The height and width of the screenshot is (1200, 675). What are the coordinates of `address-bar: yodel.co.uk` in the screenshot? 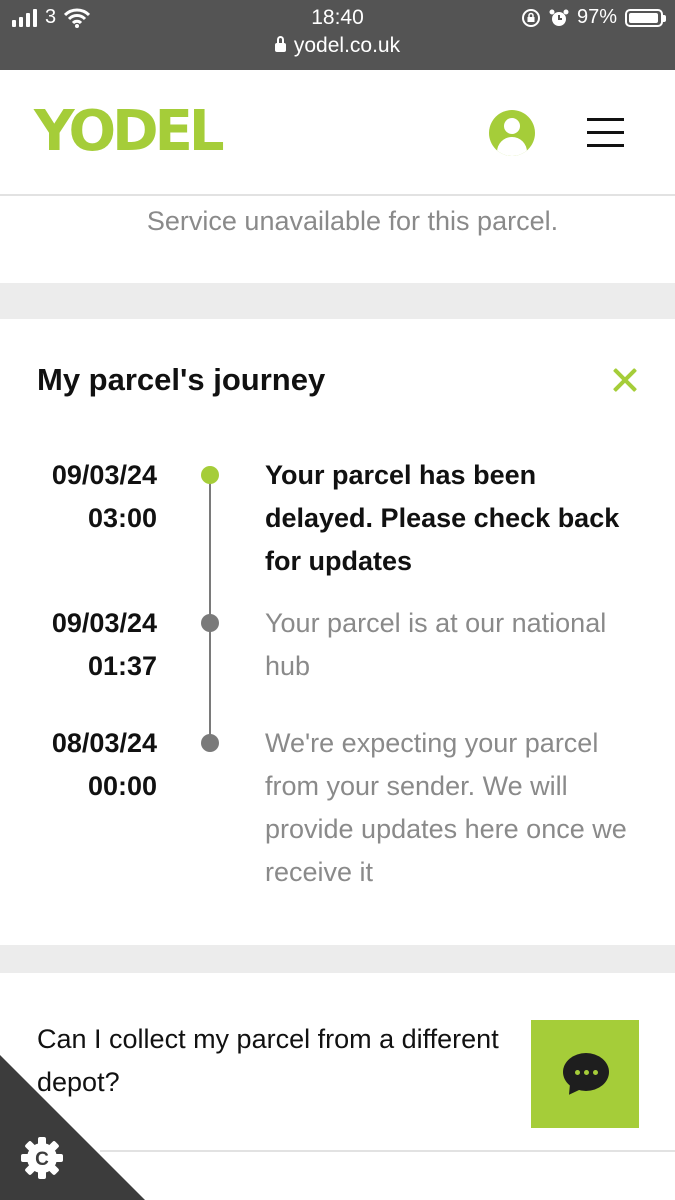 It's located at (337, 46).